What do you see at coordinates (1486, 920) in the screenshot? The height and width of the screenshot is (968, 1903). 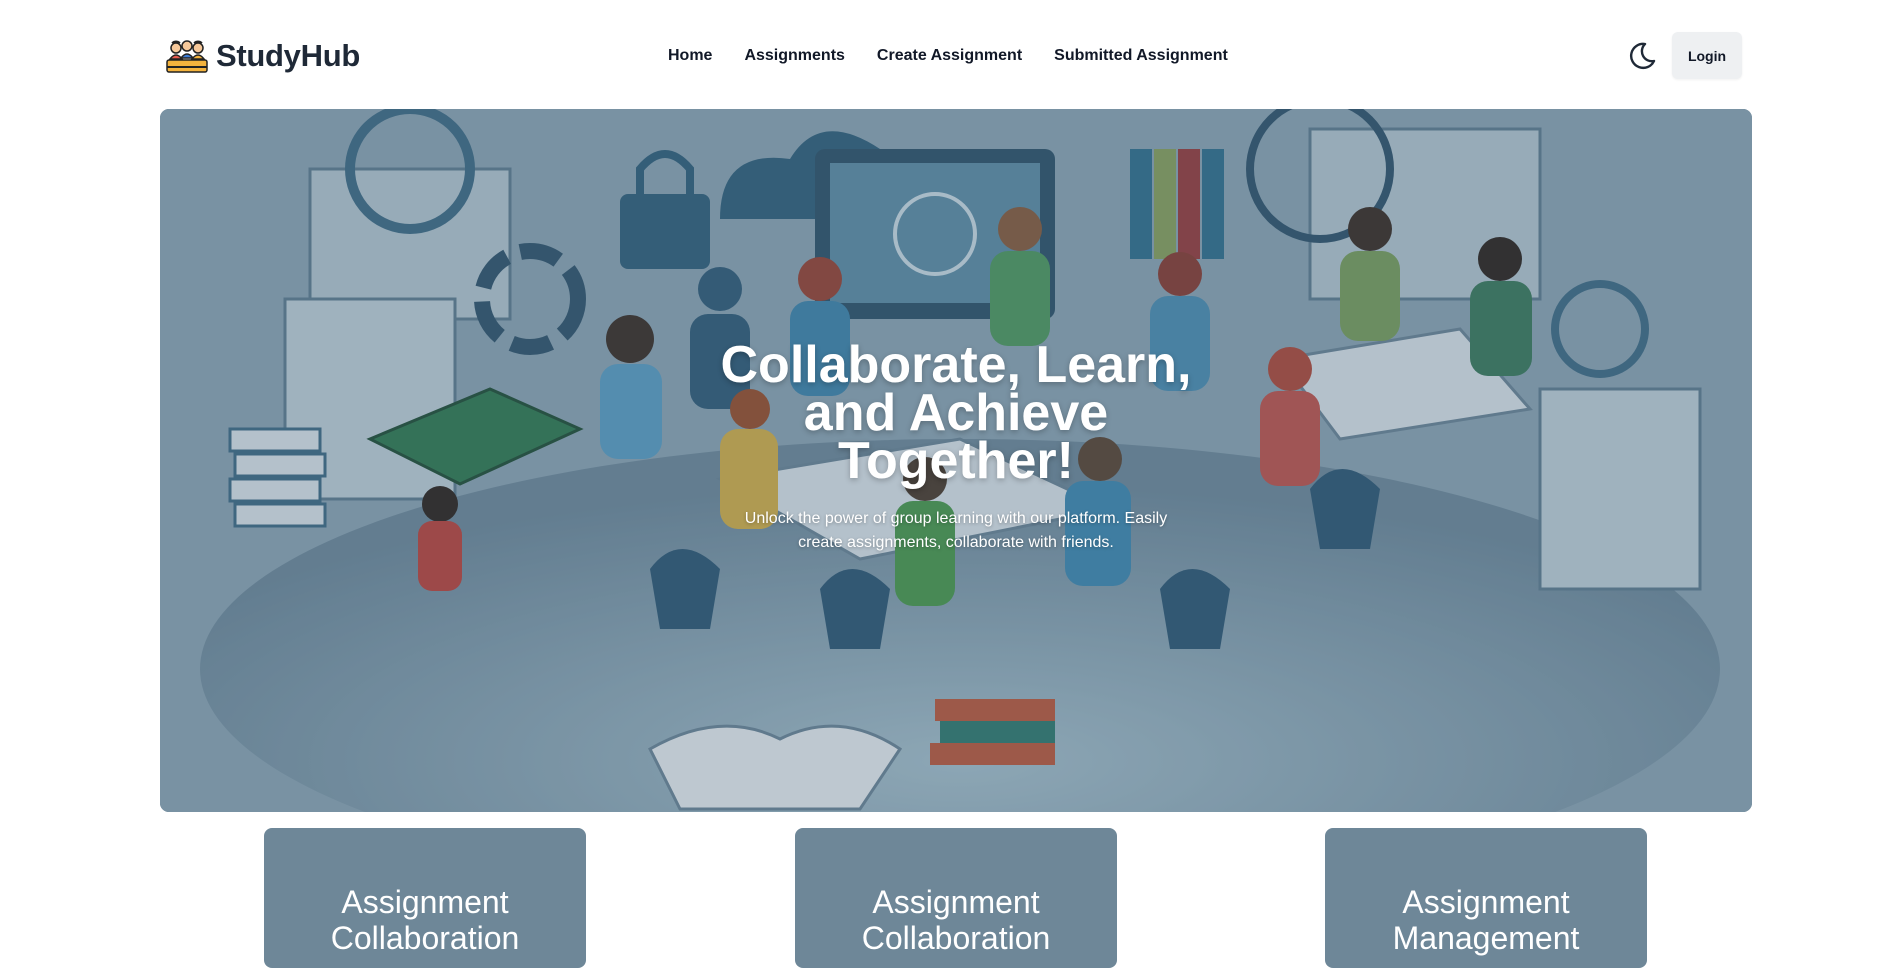 I see `feature-card-title: Assignment Management` at bounding box center [1486, 920].